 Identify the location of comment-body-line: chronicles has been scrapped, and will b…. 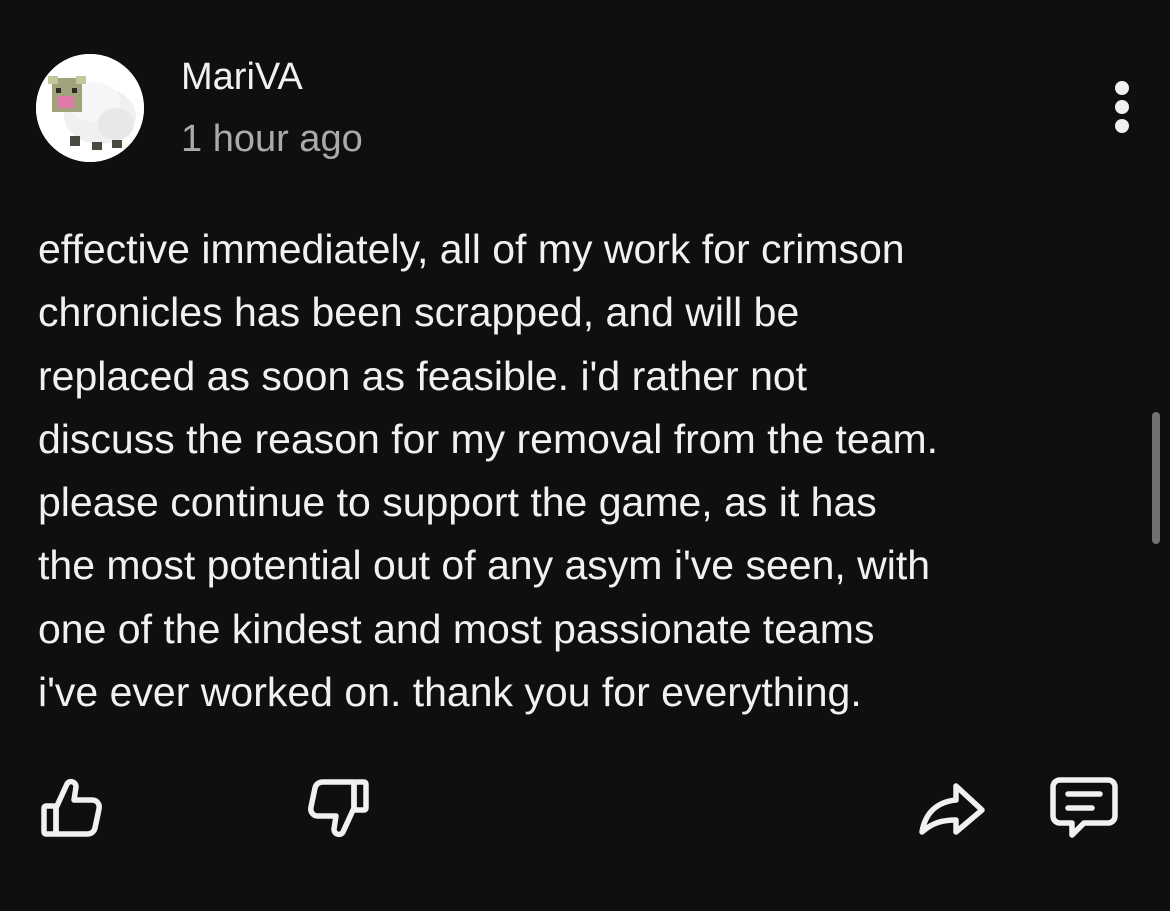
(419, 312).